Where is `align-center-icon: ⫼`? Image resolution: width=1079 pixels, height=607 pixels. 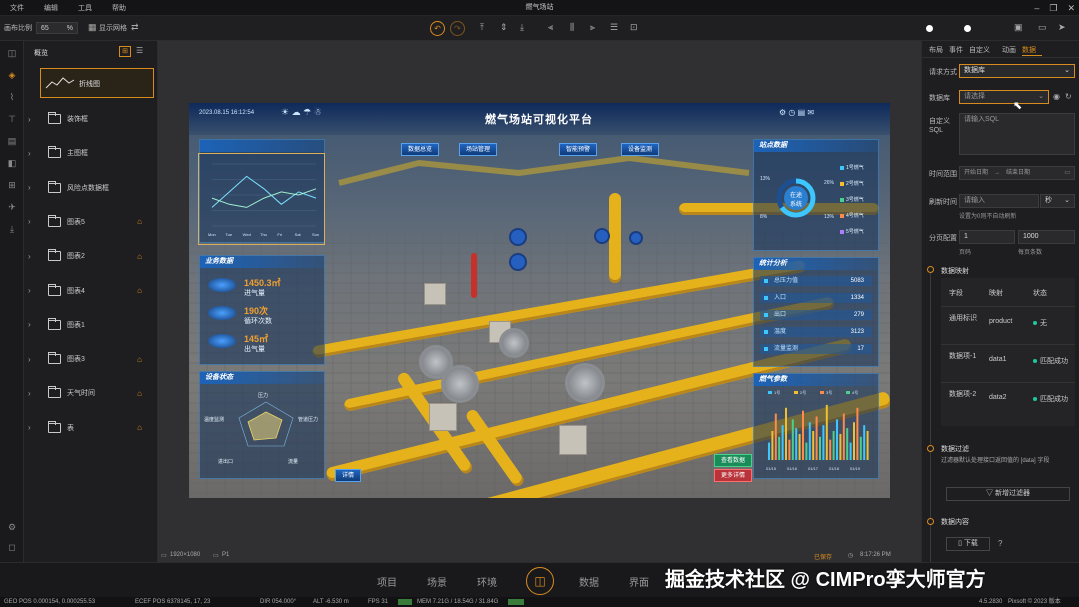
align-center-icon: ⫼ is located at coordinates (572, 27).